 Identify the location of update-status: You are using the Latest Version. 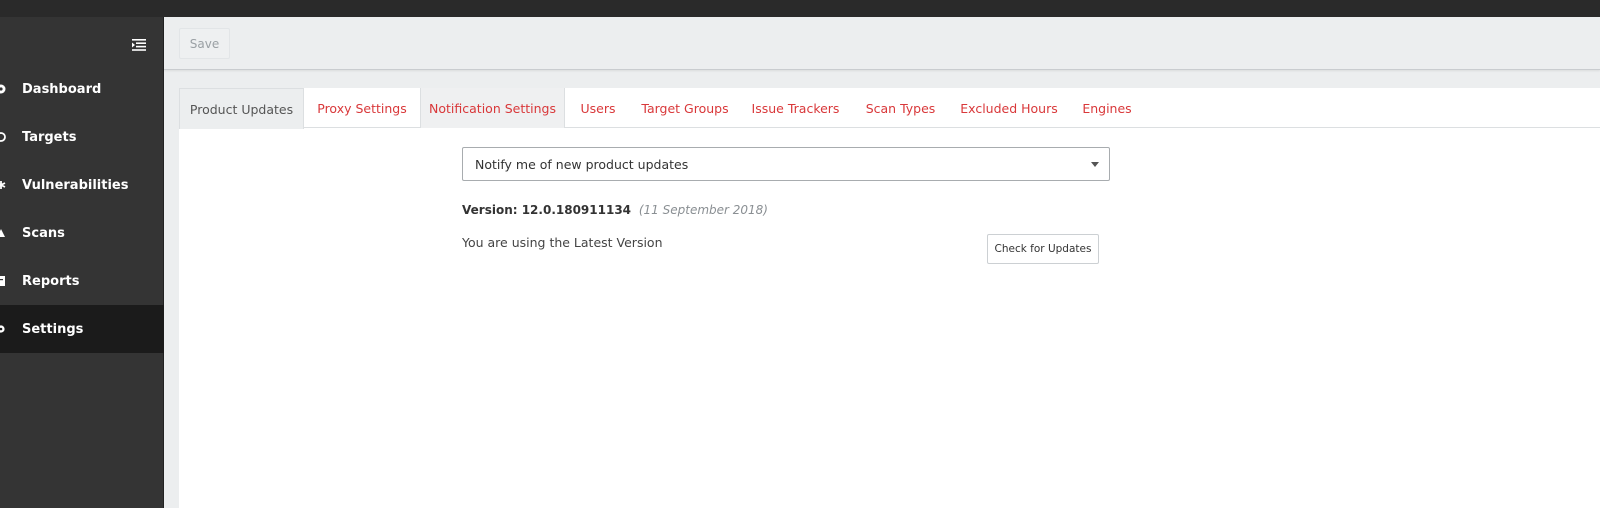
(562, 242).